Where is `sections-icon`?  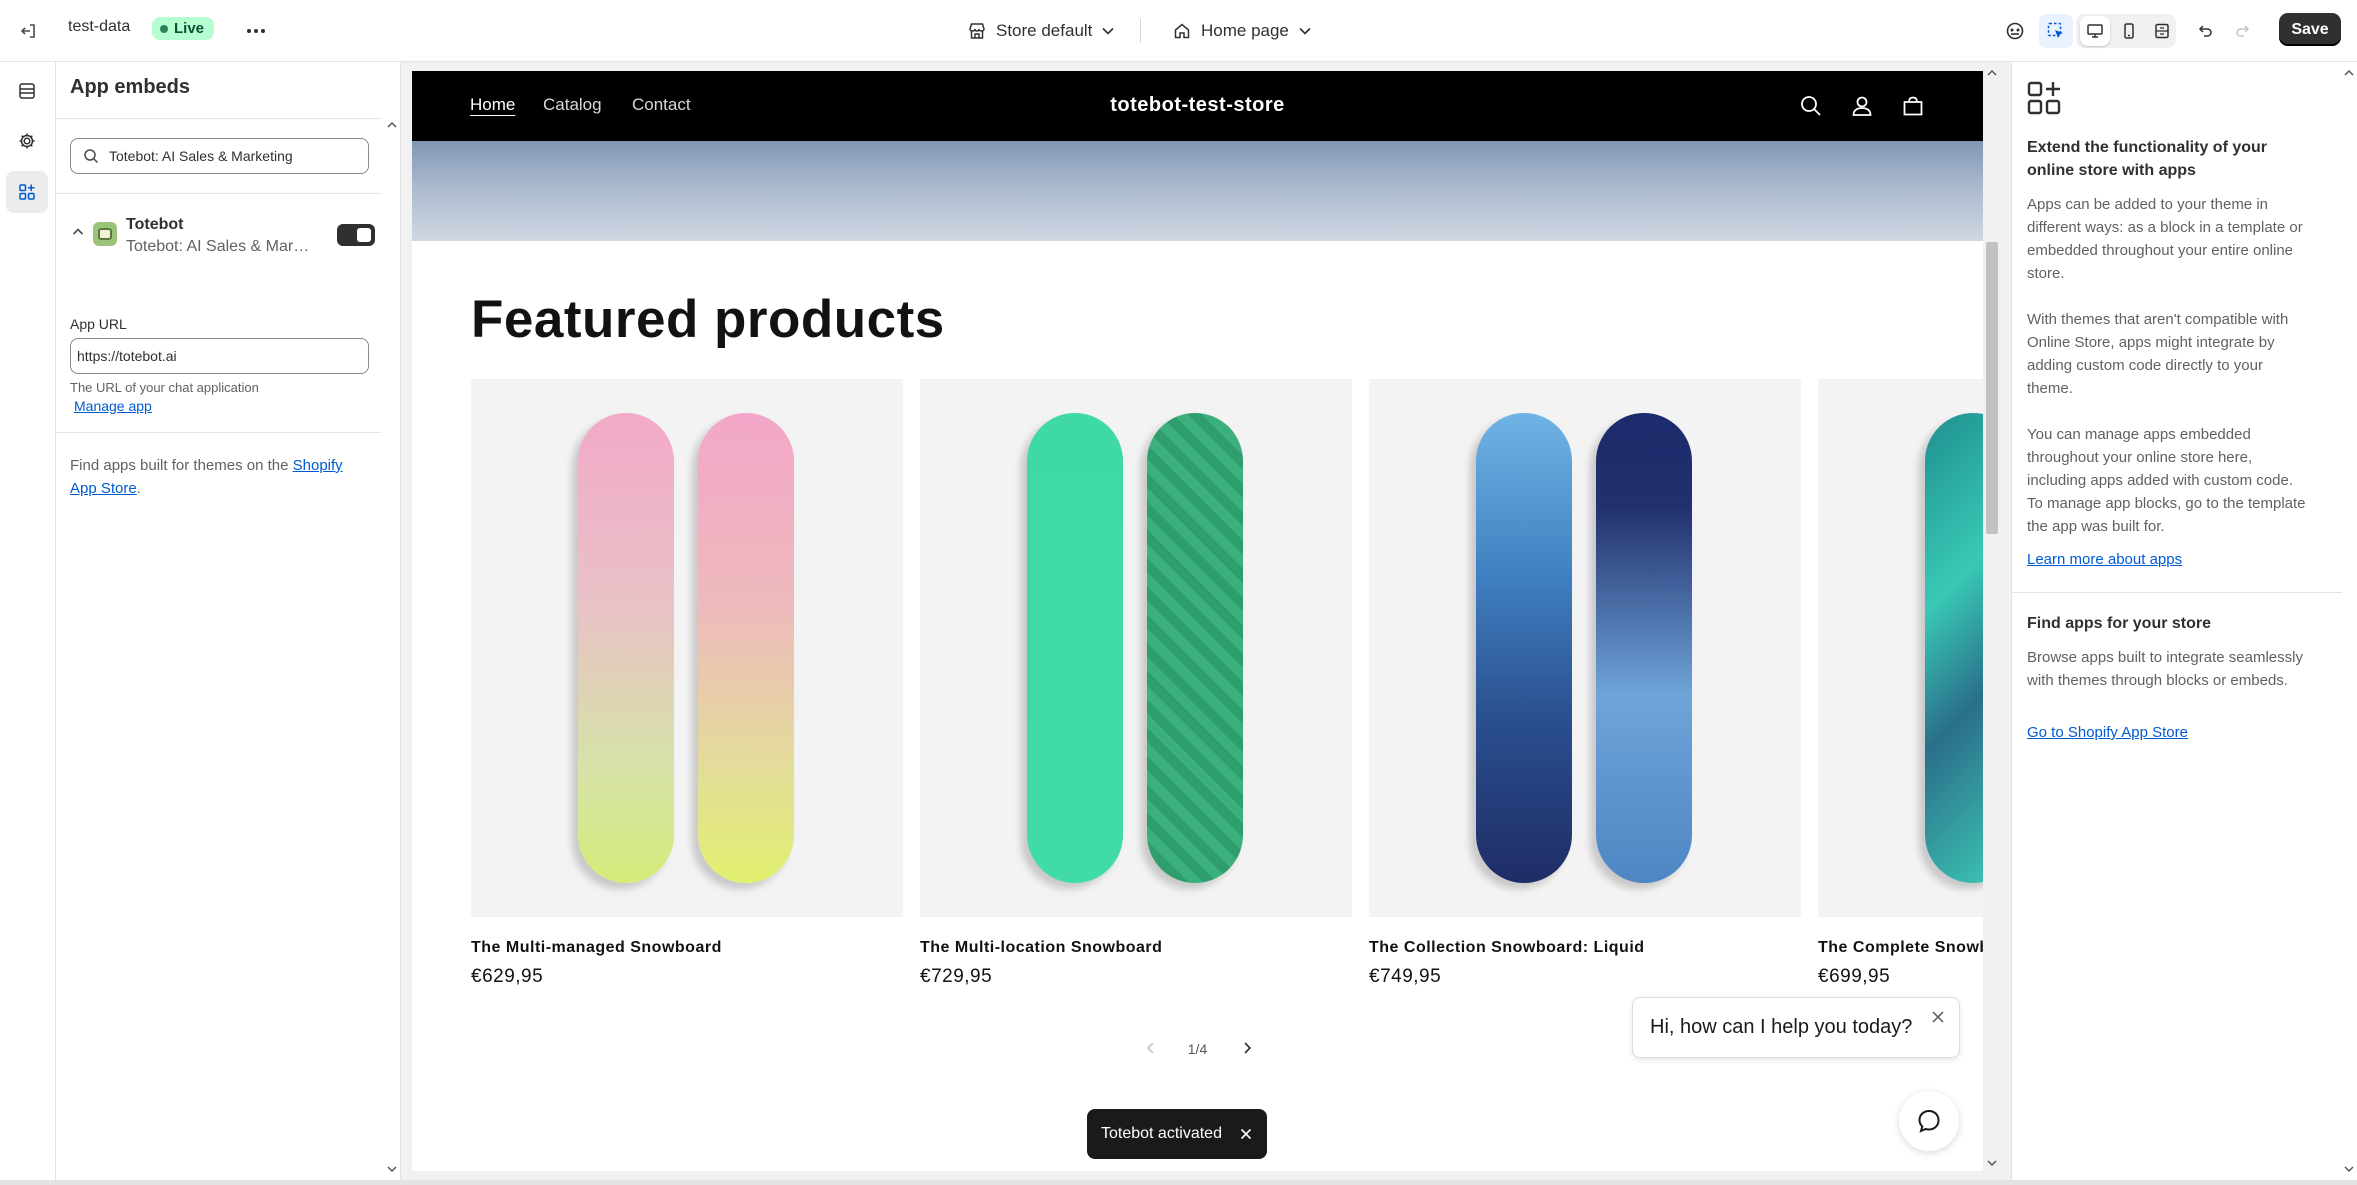 sections-icon is located at coordinates (27, 91).